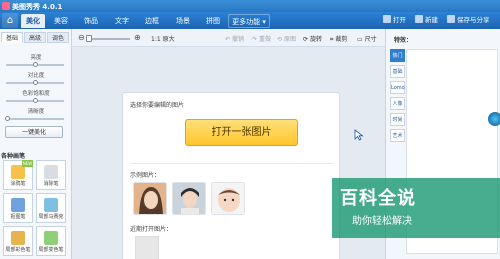  What do you see at coordinates (35, 64) in the screenshot?
I see `brightness-slider-knob` at bounding box center [35, 64].